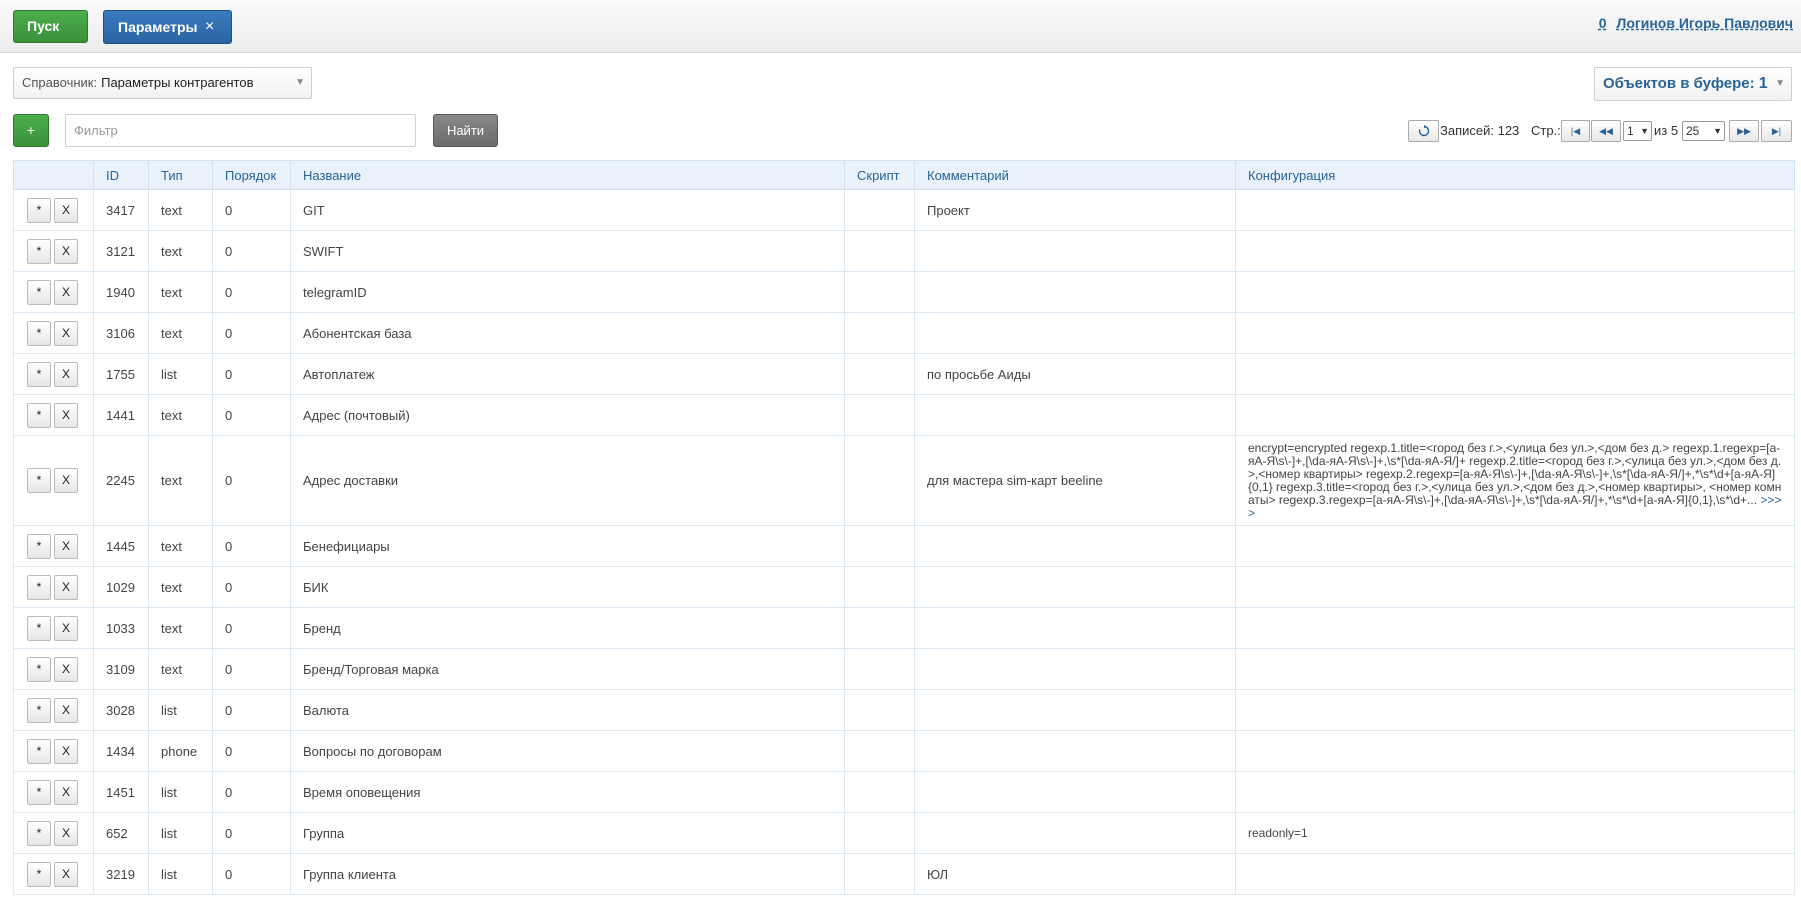 This screenshot has height=923, width=1801. I want to click on filter-input, so click(240, 130).